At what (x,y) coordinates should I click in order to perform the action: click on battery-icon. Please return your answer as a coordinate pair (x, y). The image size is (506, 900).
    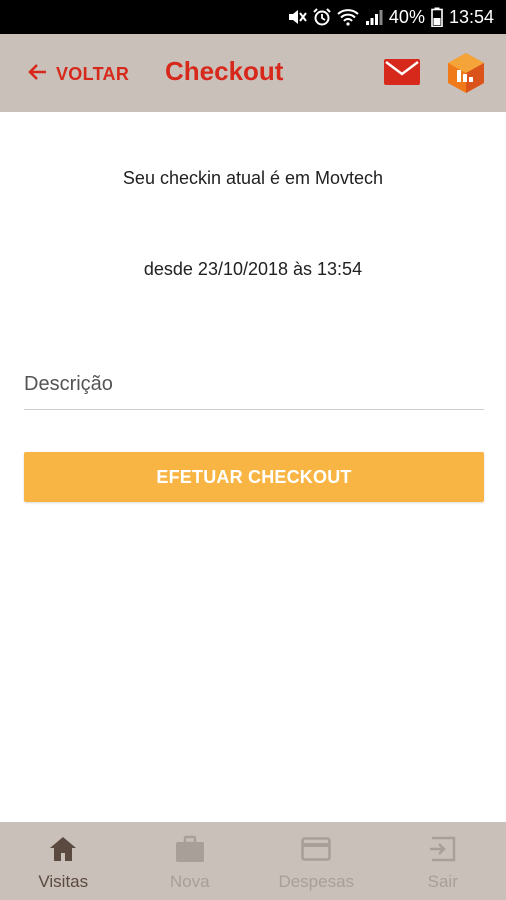
    Looking at the image, I should click on (437, 17).